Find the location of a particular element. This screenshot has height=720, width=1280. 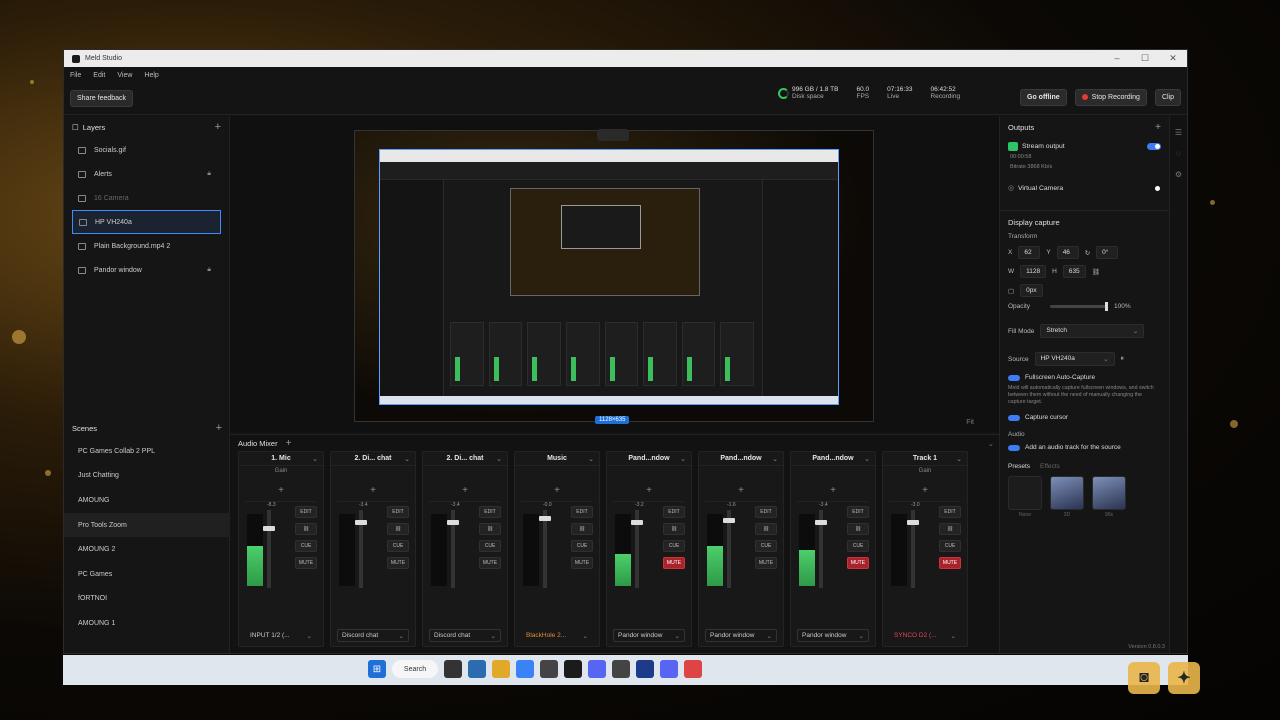

outputs-icon: ☰ is located at coordinates (1178, 132).